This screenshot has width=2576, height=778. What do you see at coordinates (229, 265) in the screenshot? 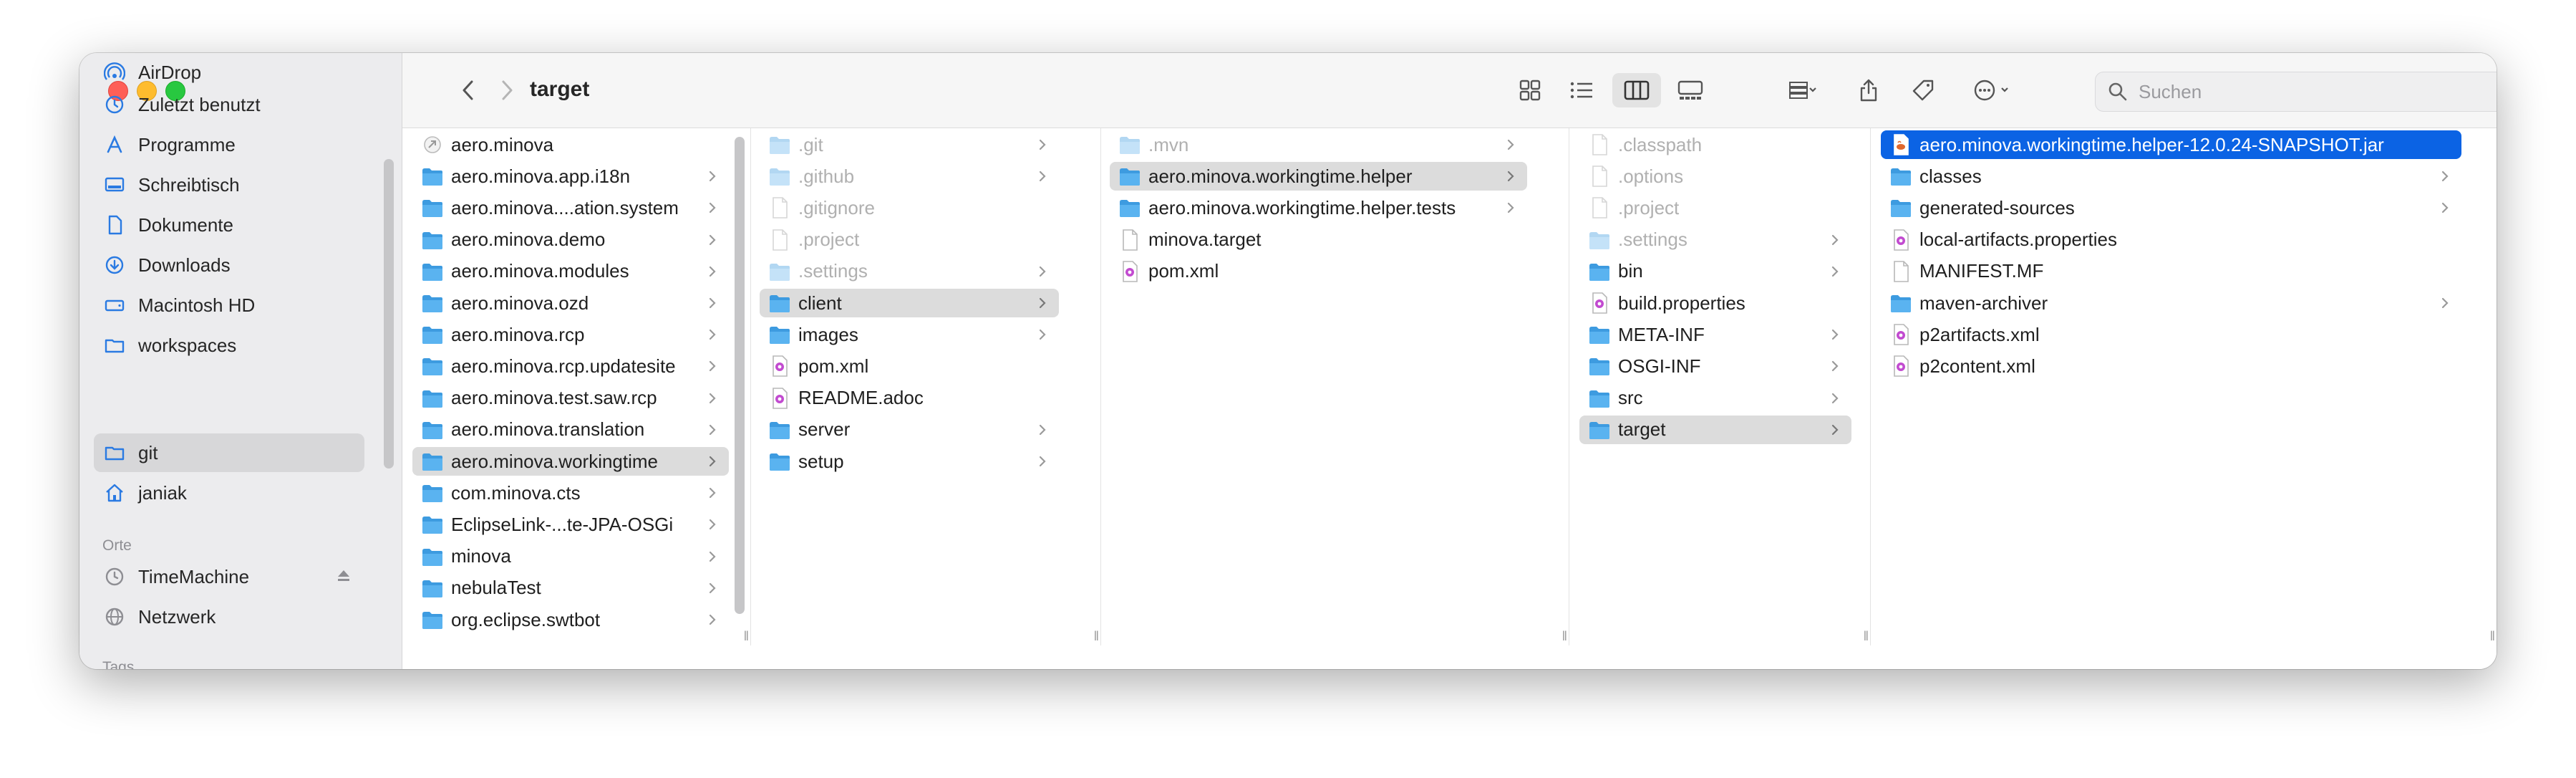
I see `sidebar-item-downloads: Downloads` at bounding box center [229, 265].